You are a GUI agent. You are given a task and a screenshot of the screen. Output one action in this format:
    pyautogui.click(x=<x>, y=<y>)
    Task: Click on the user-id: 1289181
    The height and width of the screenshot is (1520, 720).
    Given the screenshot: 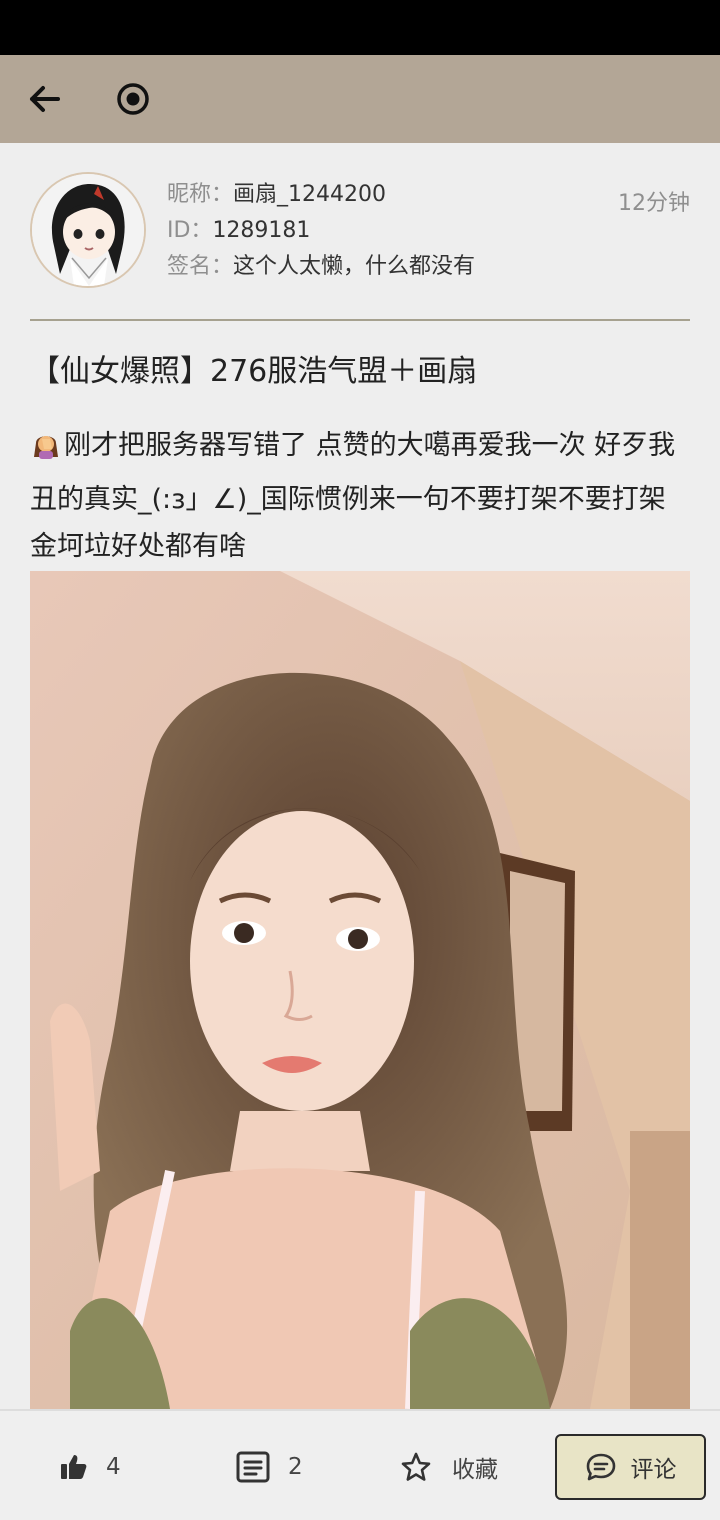 What is the action you would take?
    pyautogui.click(x=261, y=230)
    